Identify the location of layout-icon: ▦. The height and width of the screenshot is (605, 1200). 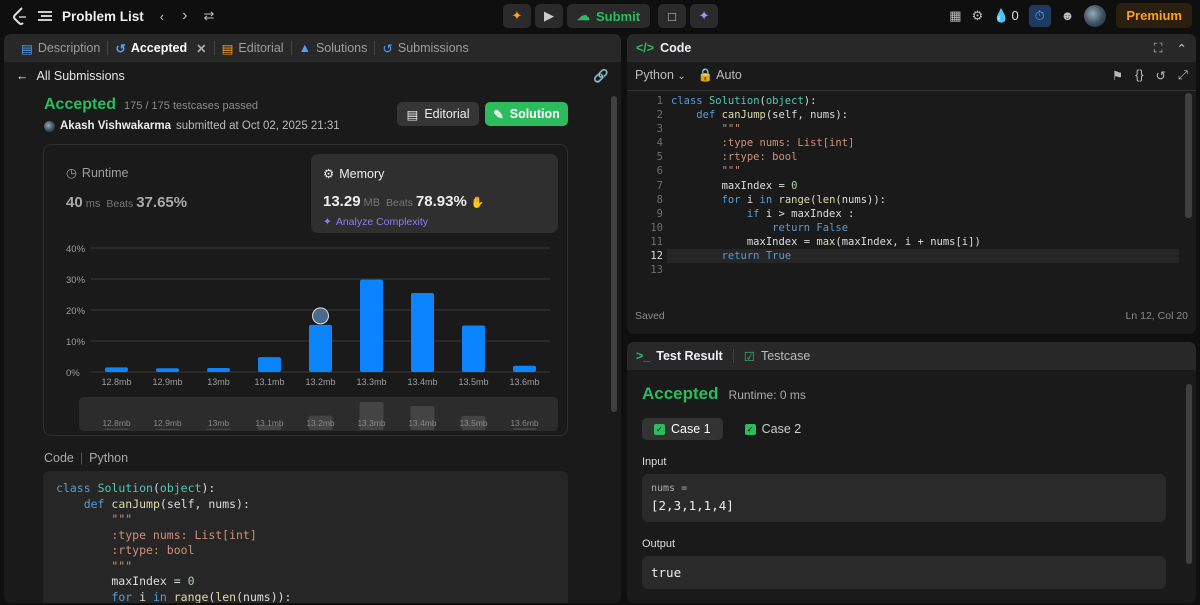
(955, 16).